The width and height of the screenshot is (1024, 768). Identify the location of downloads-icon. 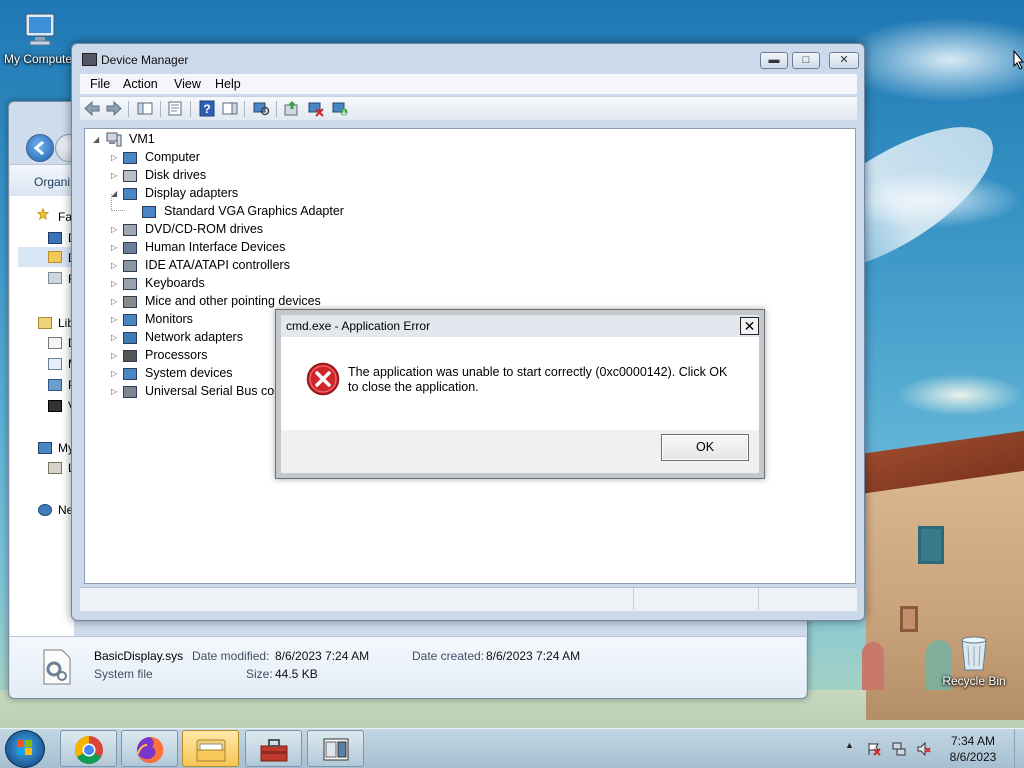
(55, 257).